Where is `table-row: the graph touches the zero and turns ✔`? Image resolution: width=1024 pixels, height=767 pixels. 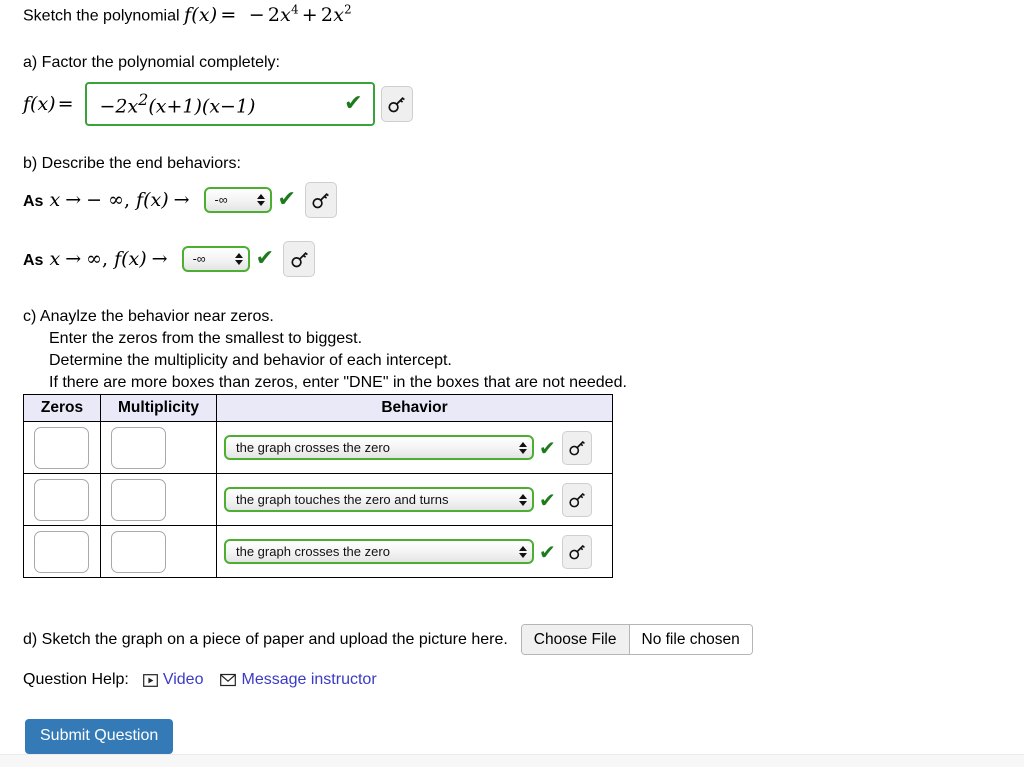 table-row: the graph touches the zero and turns ✔ is located at coordinates (318, 499).